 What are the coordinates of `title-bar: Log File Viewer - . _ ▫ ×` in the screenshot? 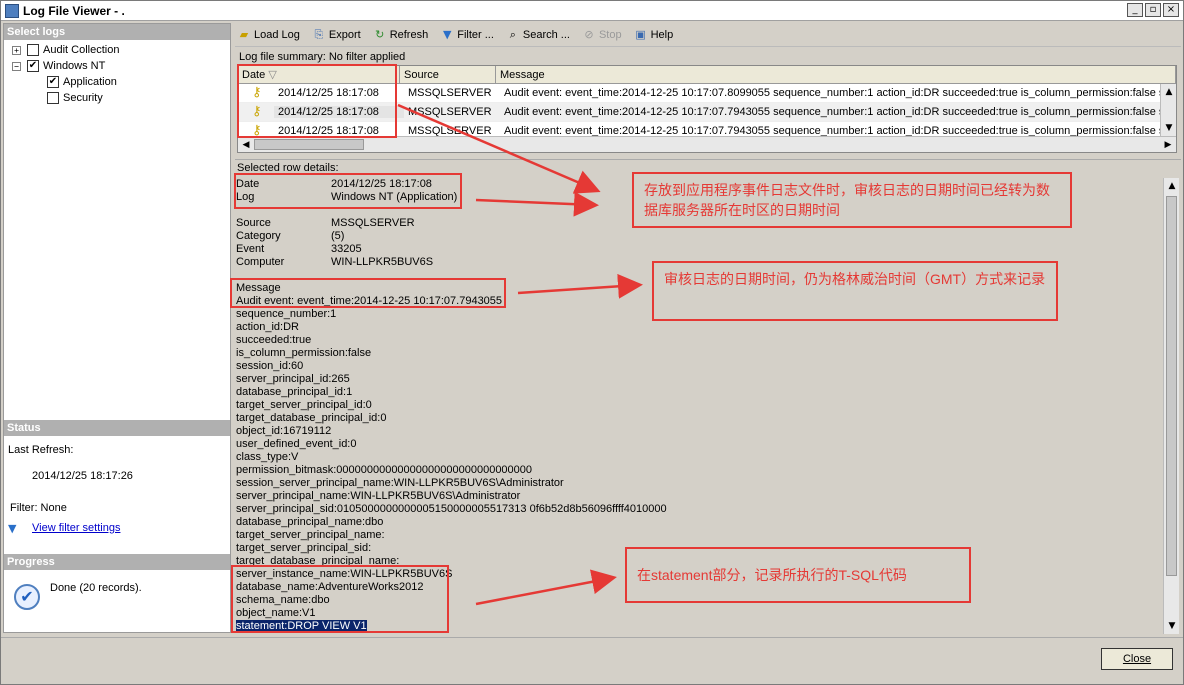 It's located at (592, 11).